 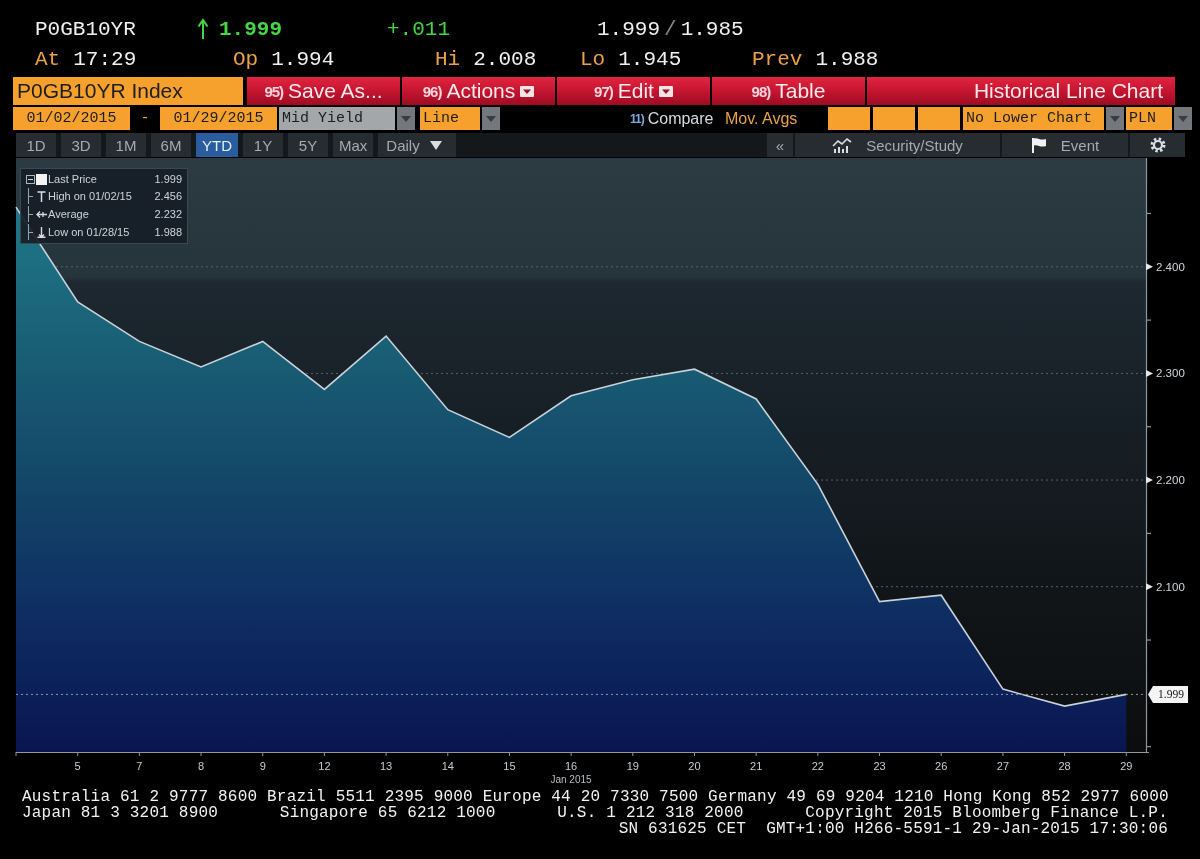 I want to click on period-tab: 5Y, so click(x=308, y=145).